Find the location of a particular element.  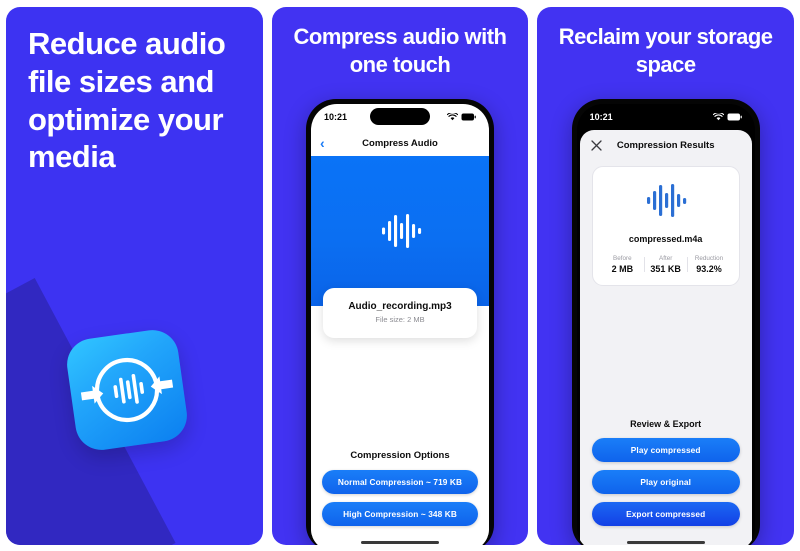

stat-after: After 351 KB is located at coordinates (665, 264).